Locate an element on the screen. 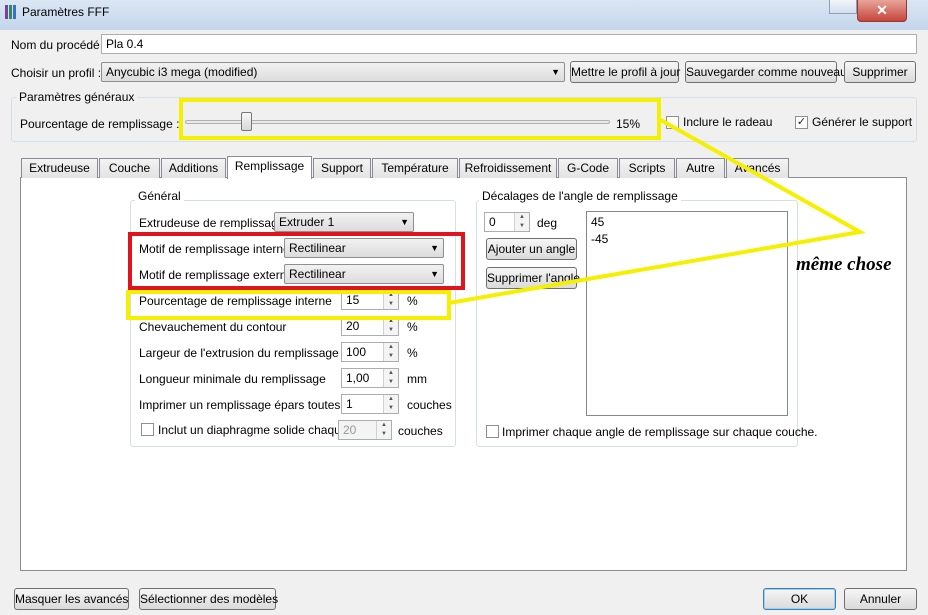 This screenshot has width=928, height=615. red-annotation is located at coordinates (296, 261).